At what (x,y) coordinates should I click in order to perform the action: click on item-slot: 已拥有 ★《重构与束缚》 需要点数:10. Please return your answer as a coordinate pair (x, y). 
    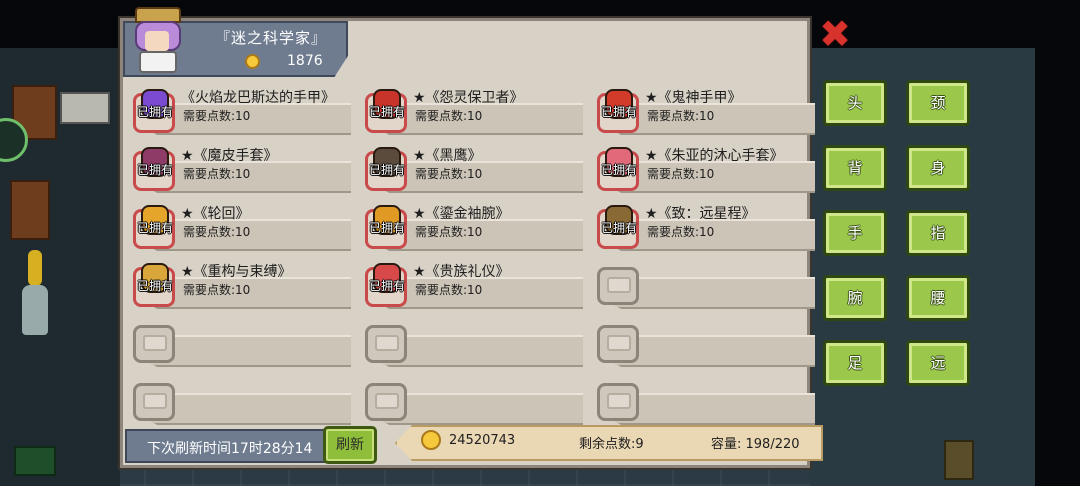
    Looking at the image, I should click on (238, 283).